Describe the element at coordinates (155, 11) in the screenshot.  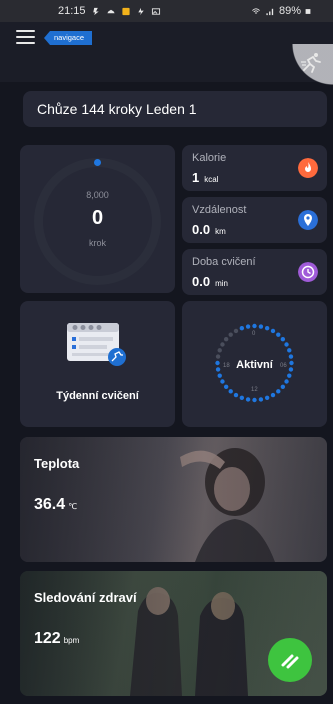
I see `gallery-icon` at that location.